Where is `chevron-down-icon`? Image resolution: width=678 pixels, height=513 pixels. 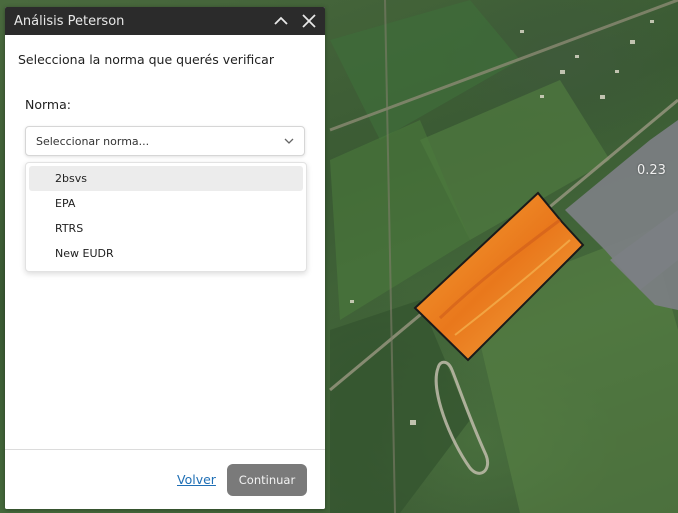 chevron-down-icon is located at coordinates (289, 141).